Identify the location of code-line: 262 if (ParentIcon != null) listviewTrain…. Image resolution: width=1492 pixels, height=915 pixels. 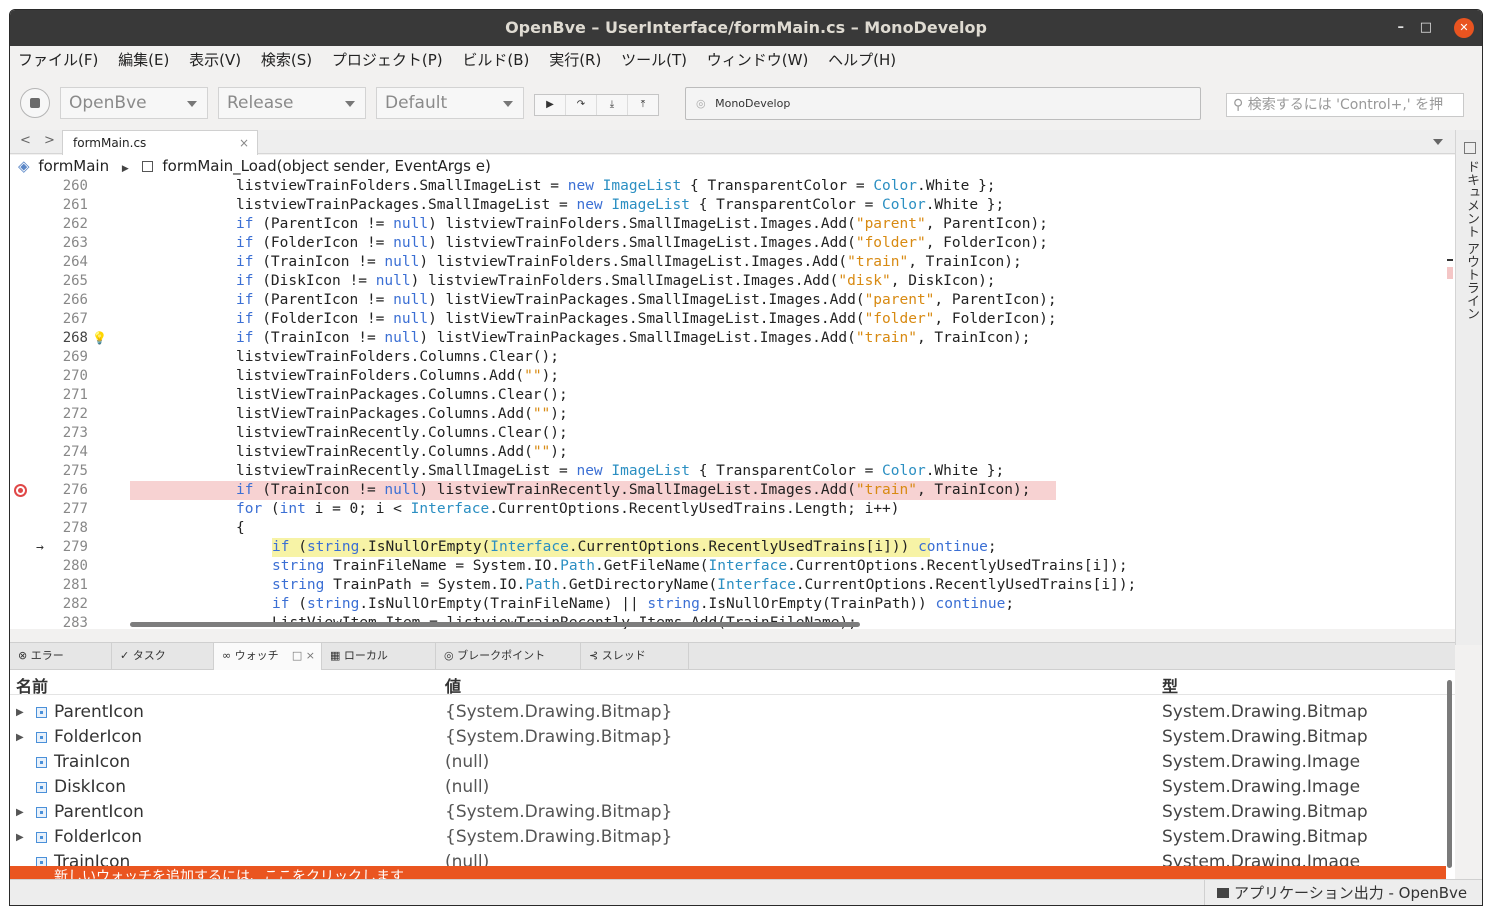
(732, 224).